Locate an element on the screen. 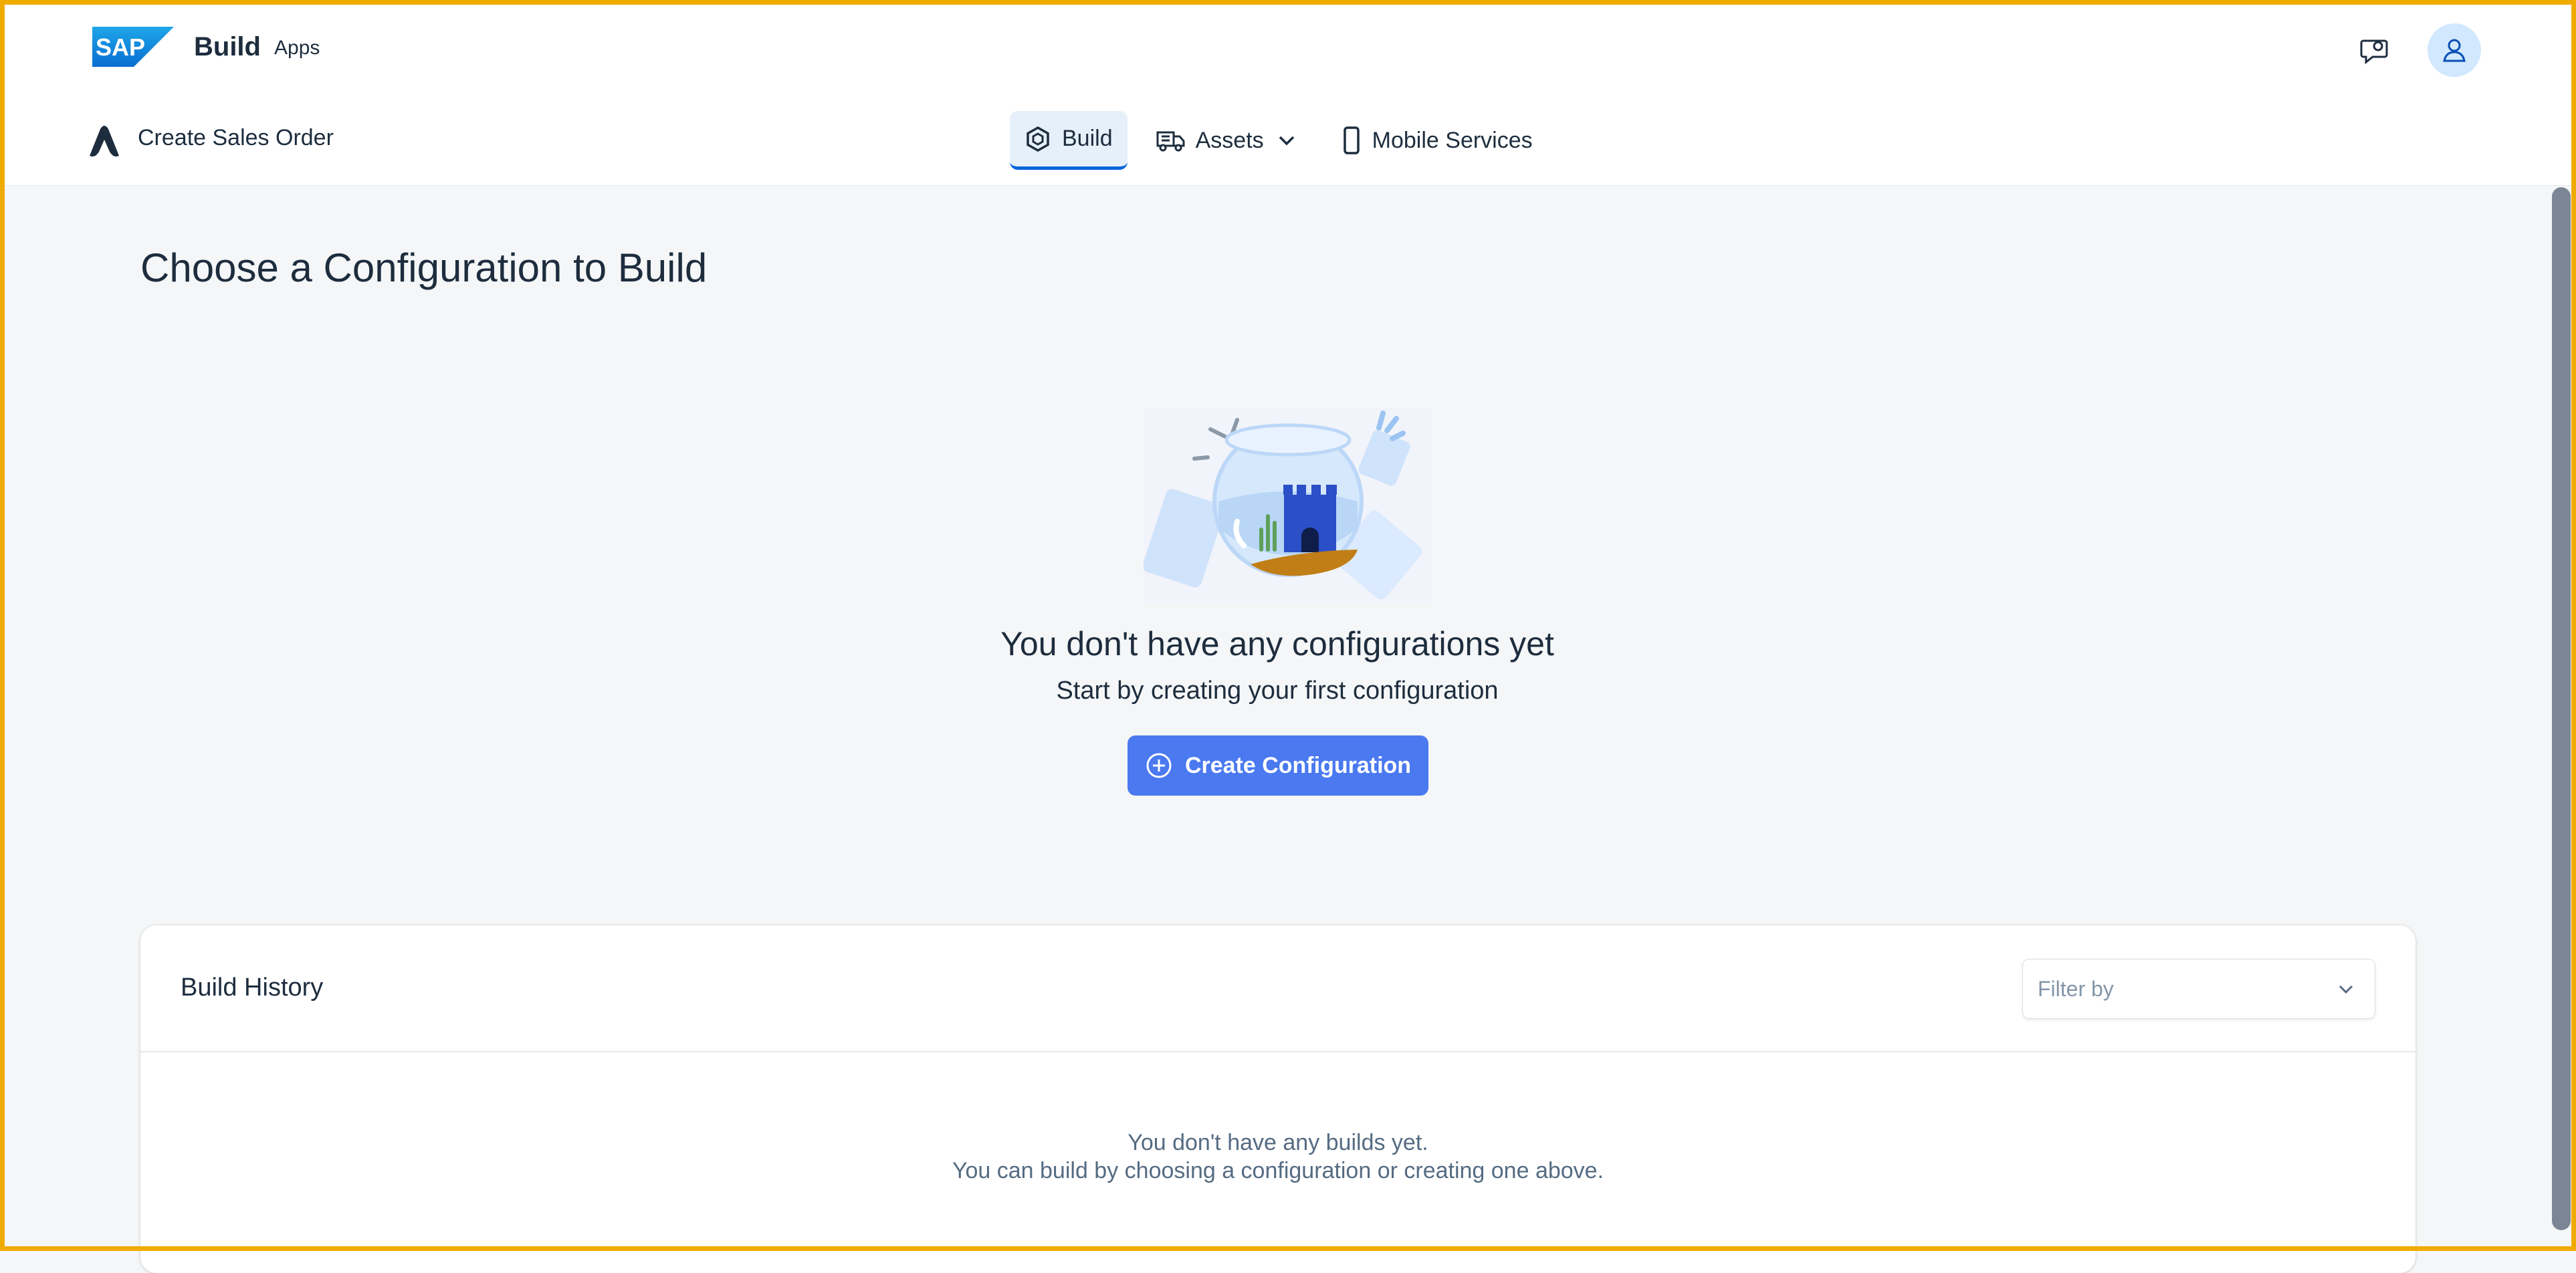  tab-build-label: Build is located at coordinates (1088, 138).